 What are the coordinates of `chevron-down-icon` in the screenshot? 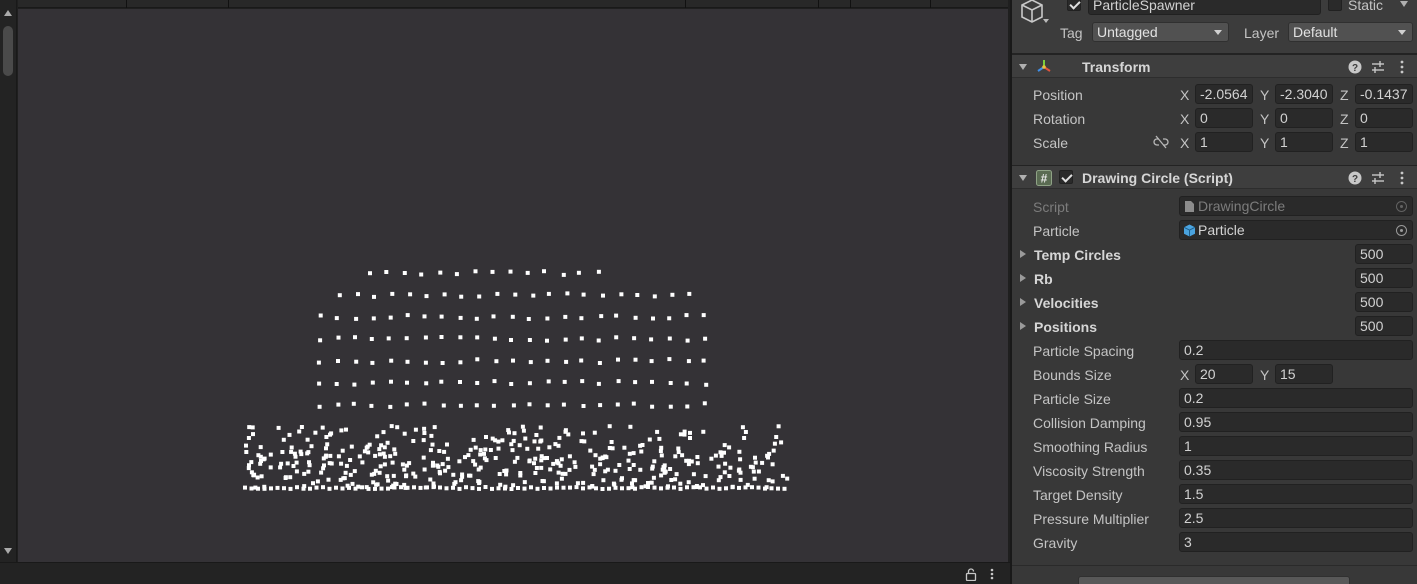 It's located at (1402, 32).